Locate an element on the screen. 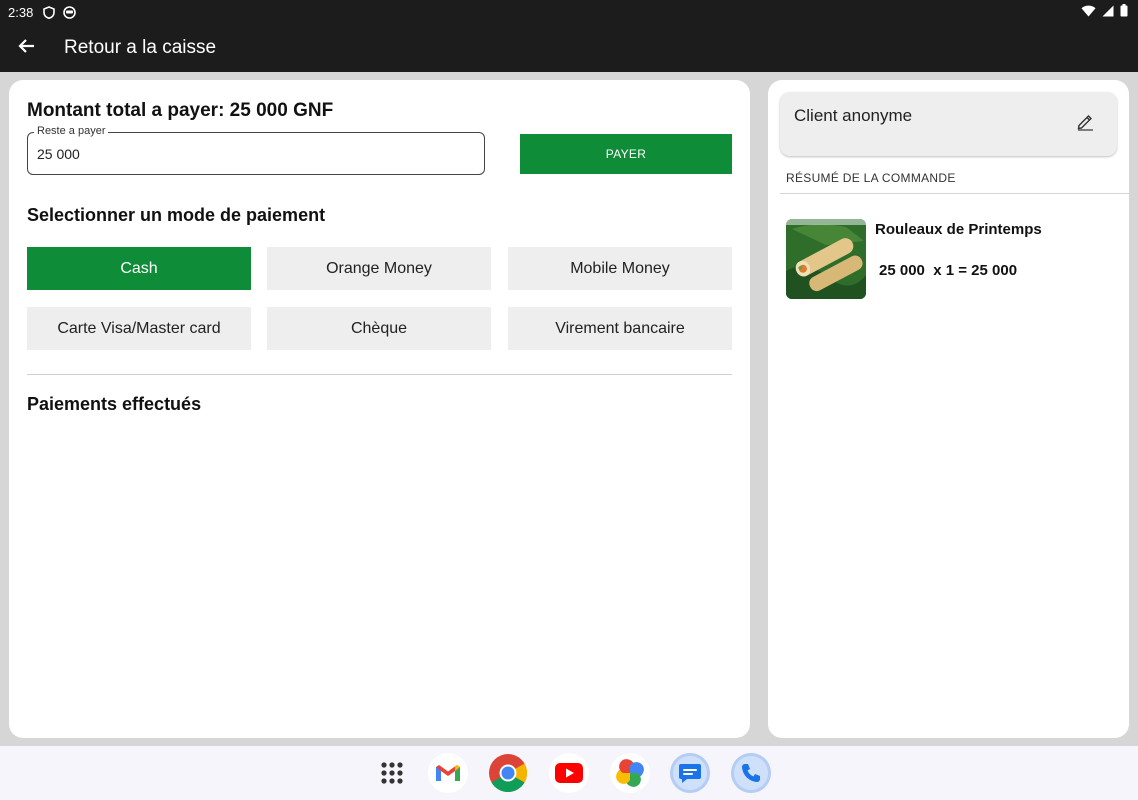 This screenshot has height=800, width=1138. battery-icon is located at coordinates (1124, 12).